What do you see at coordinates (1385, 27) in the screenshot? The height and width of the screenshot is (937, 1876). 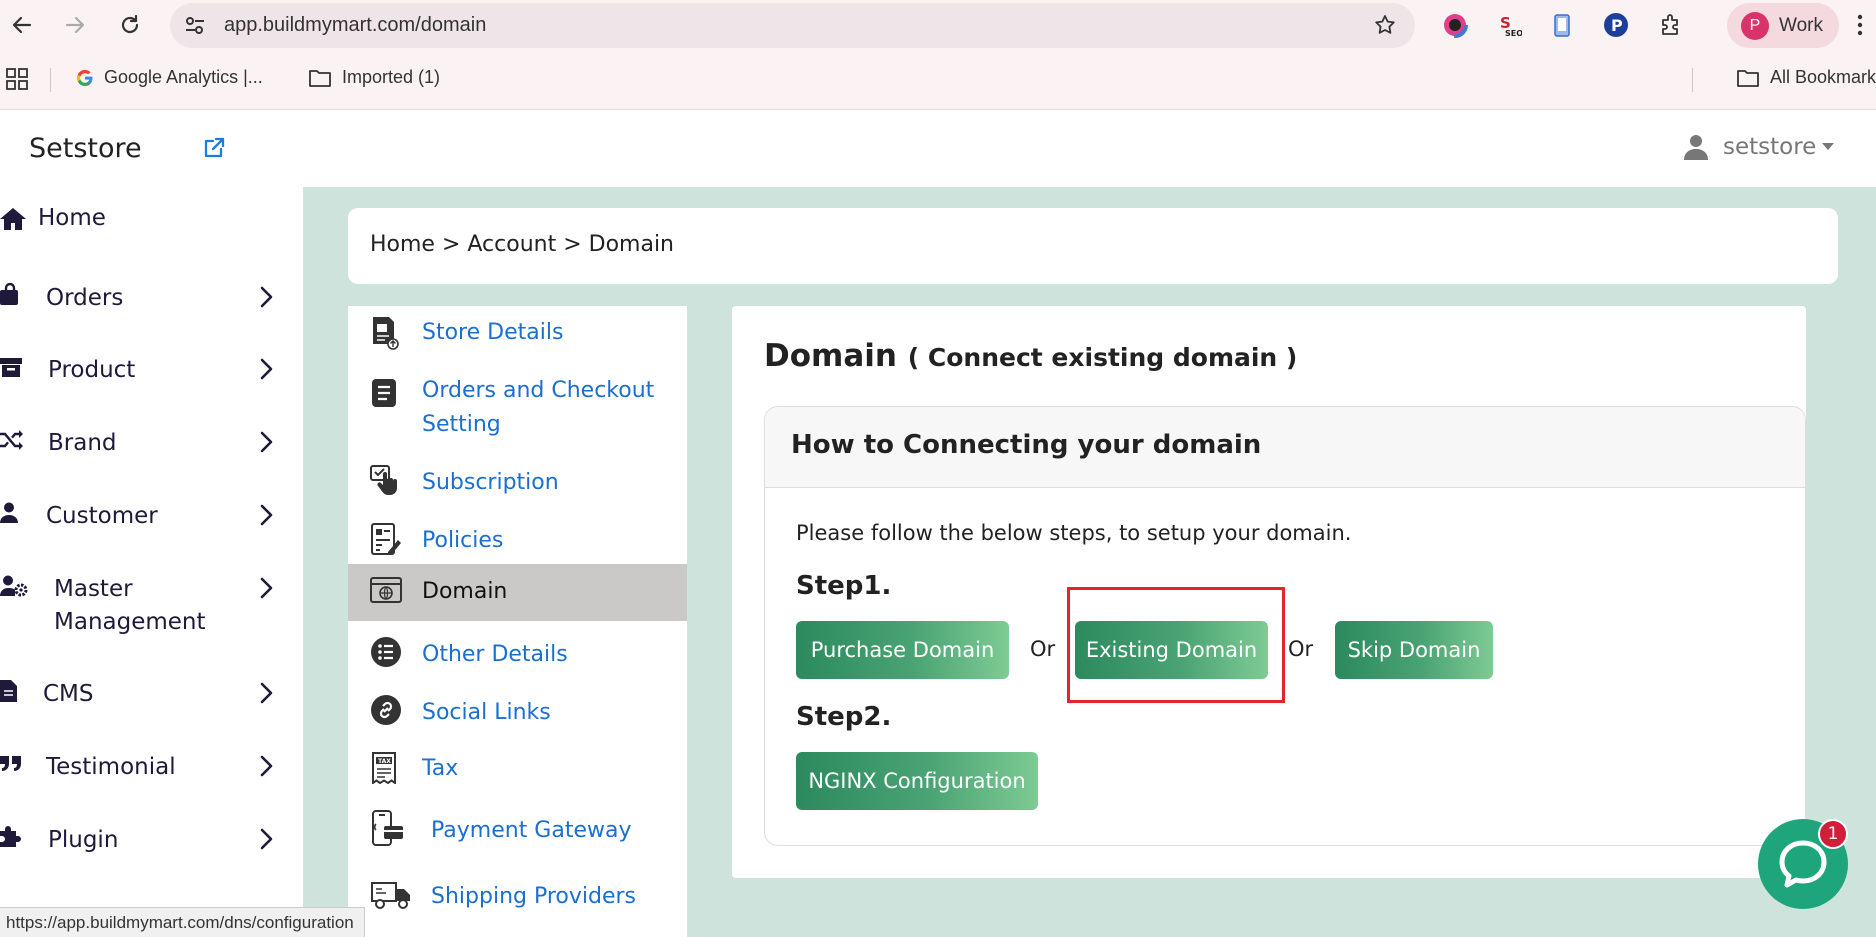 I see `bookmark-star-icon` at bounding box center [1385, 27].